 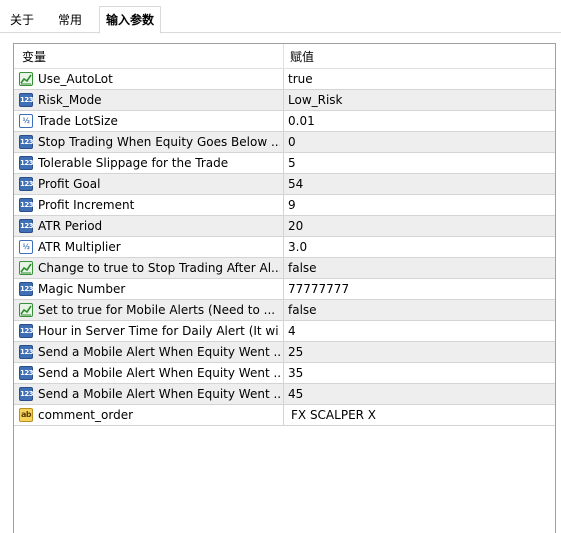 I want to click on variable-name: ATR Period, so click(x=70, y=226).